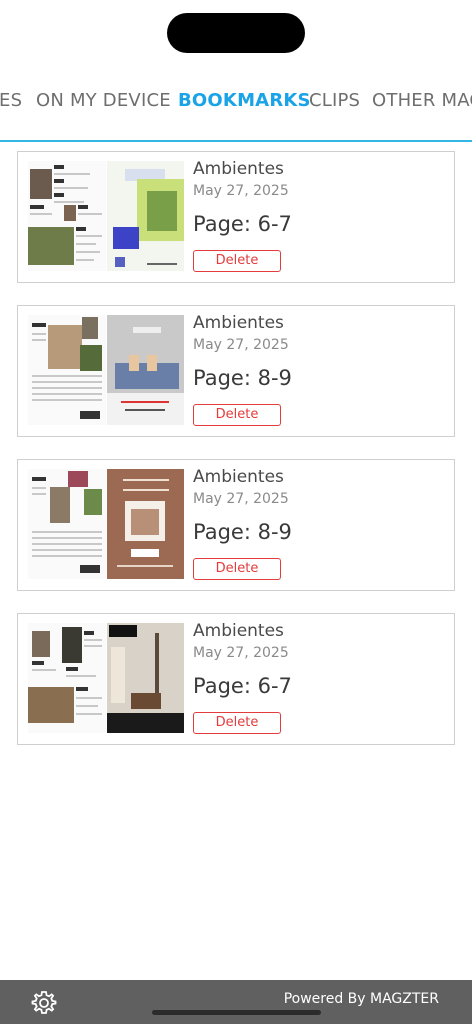 The height and width of the screenshot is (1024, 472). I want to click on home-indicator, so click(236, 1012).